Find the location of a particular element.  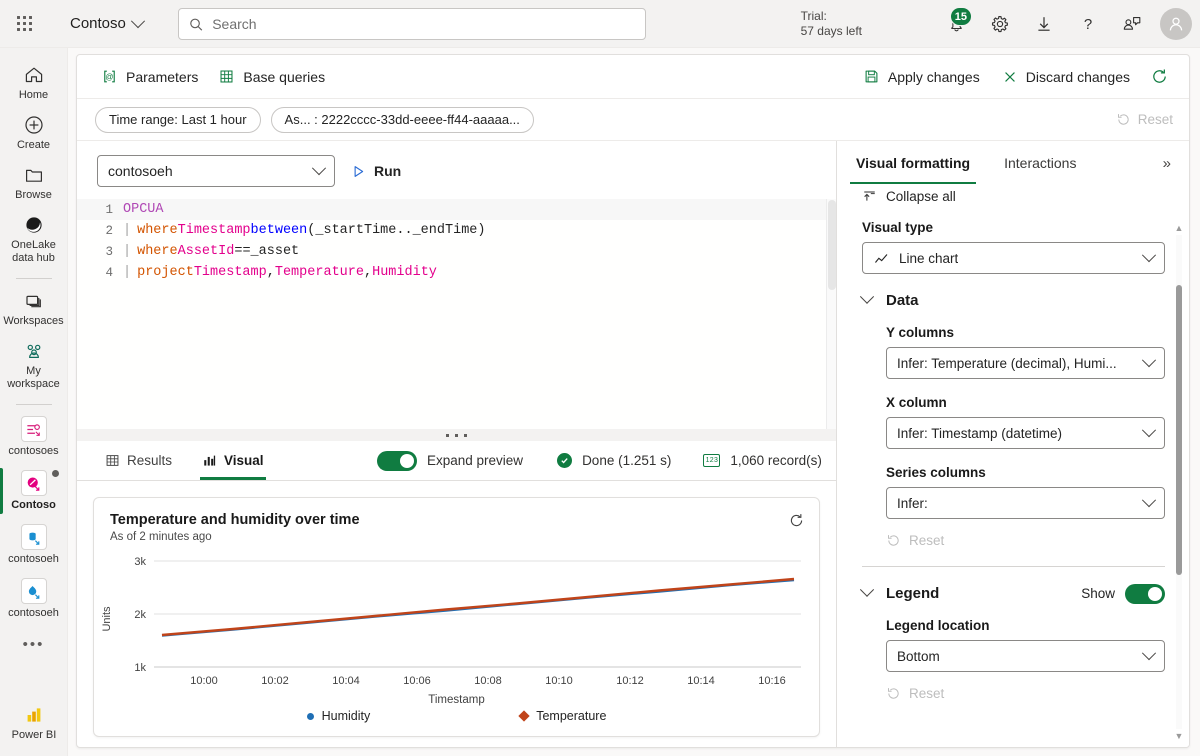

base-queries-button: Base queries is located at coordinates (271, 77).